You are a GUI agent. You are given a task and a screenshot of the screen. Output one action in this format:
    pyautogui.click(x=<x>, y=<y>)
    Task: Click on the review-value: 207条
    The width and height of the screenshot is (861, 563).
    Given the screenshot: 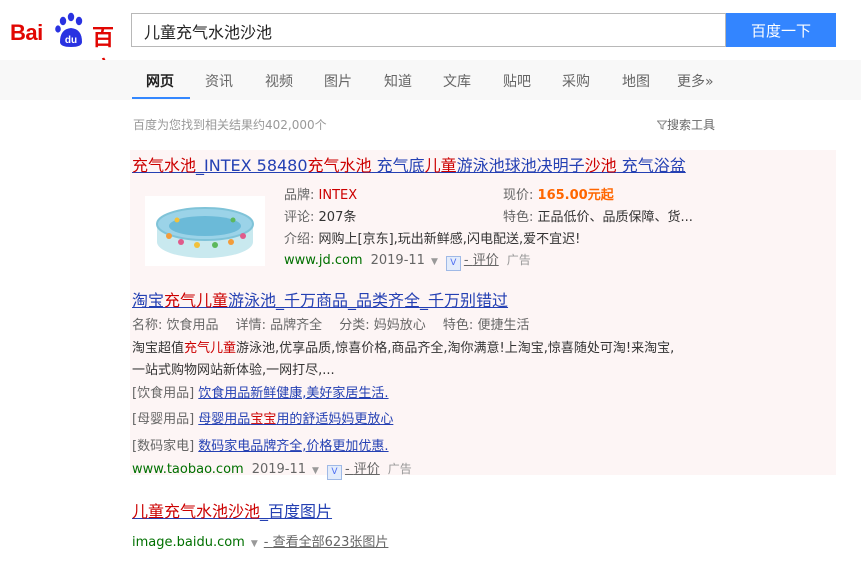 What is the action you would take?
    pyautogui.click(x=337, y=217)
    